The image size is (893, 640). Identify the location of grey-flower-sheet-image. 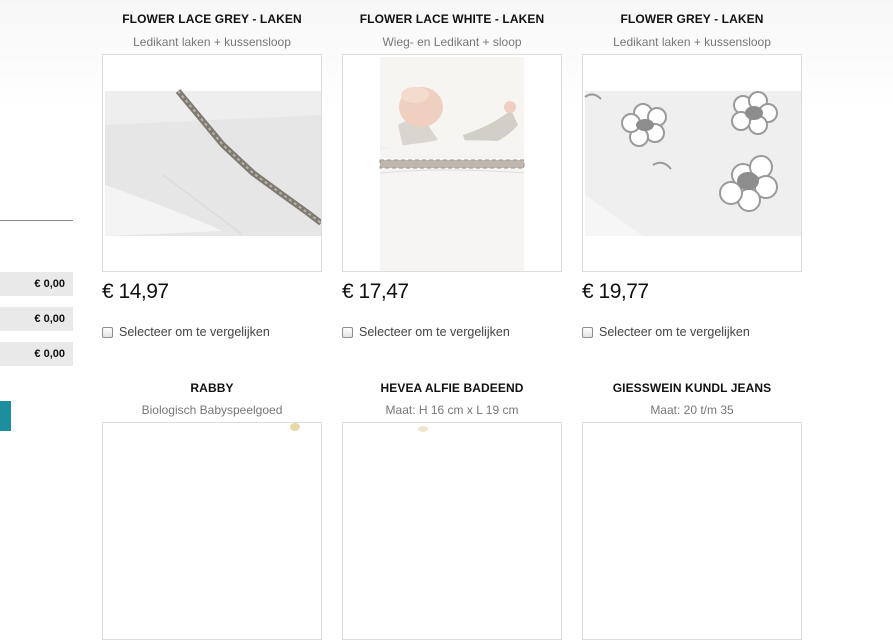
(692, 163).